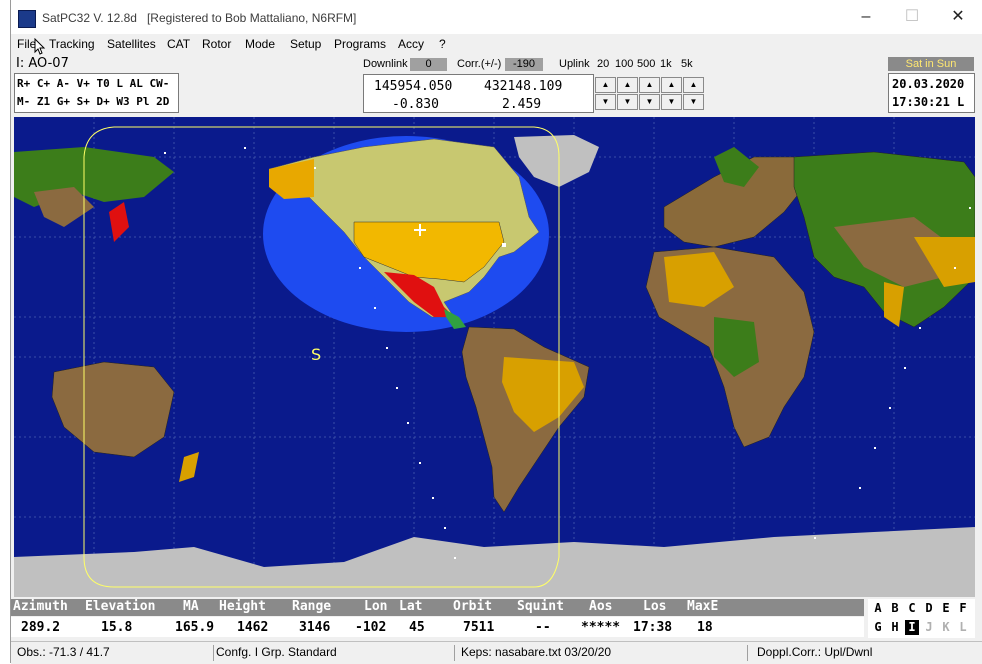 This screenshot has width=982, height=664. Describe the element at coordinates (93, 83) in the screenshot. I see `keys-row-1: R+ C+ A- V+ T0 L AL CW-` at that location.